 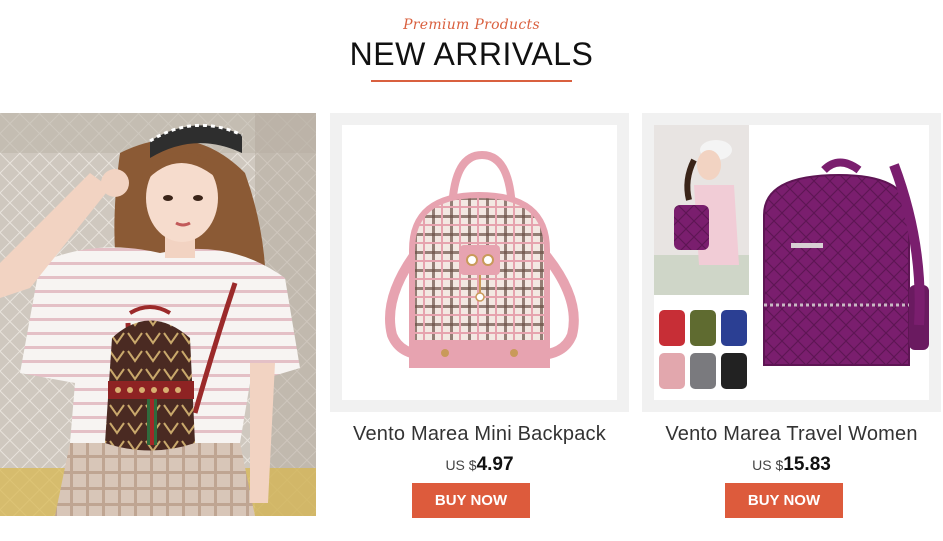 I want to click on purple-travel-backpack-image, so click(x=791, y=257).